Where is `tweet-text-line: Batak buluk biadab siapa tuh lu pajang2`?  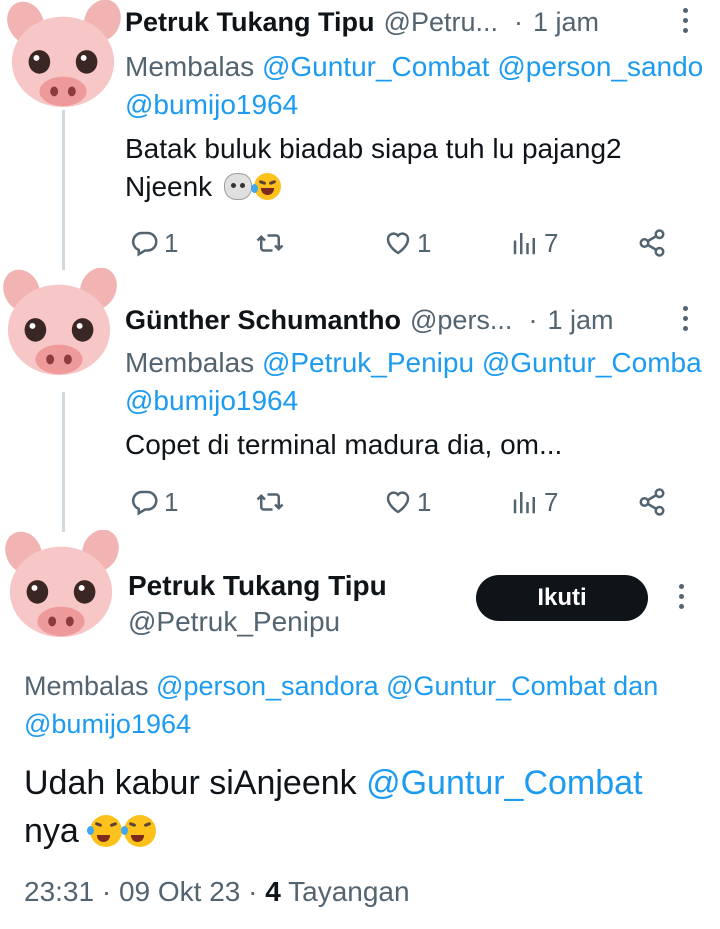 tweet-text-line: Batak buluk biadab siapa tuh lu pajang2 is located at coordinates (373, 148).